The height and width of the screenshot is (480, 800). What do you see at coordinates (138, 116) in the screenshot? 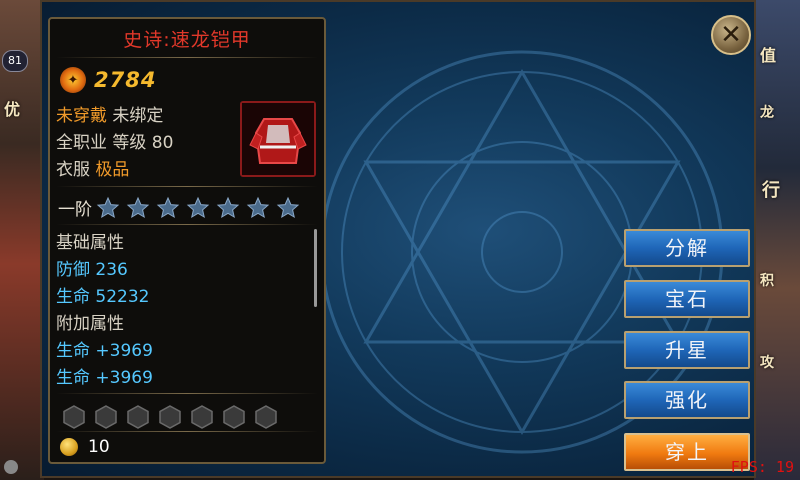
I see `bind-status: 未绑定` at bounding box center [138, 116].